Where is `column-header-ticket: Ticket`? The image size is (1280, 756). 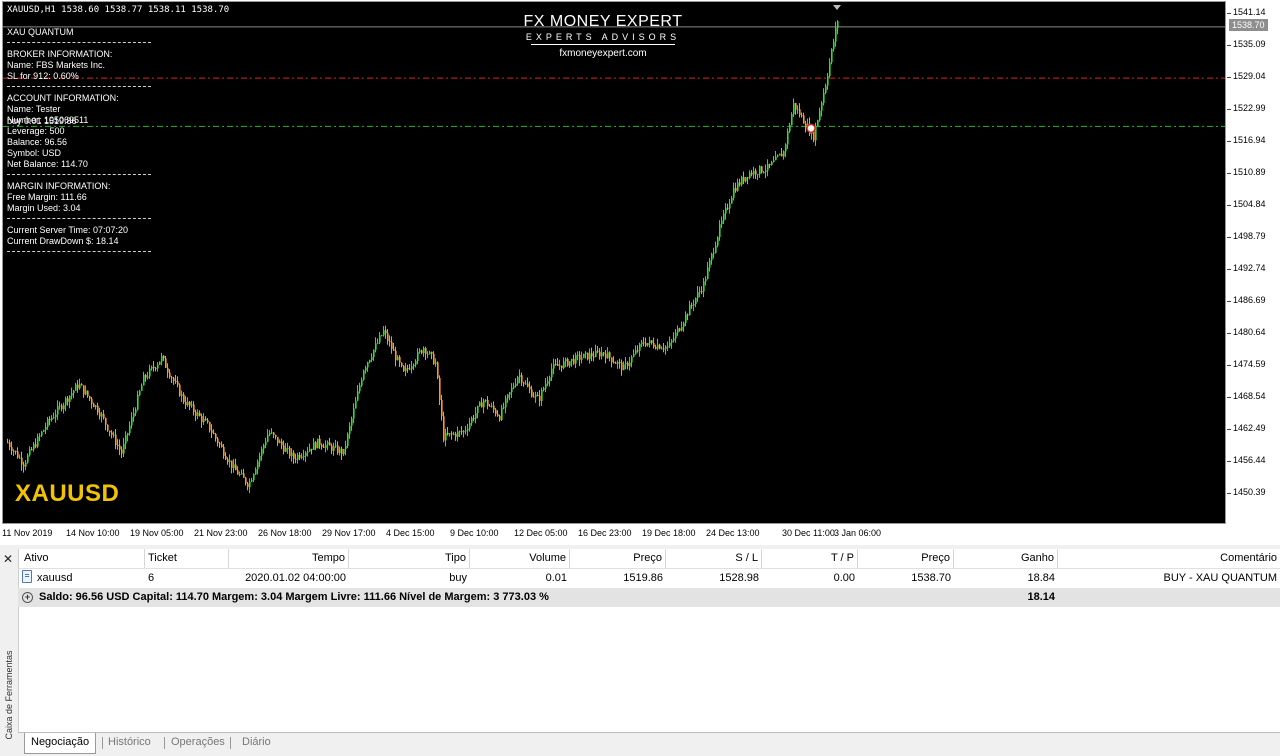 column-header-ticket: Ticket is located at coordinates (187, 558).